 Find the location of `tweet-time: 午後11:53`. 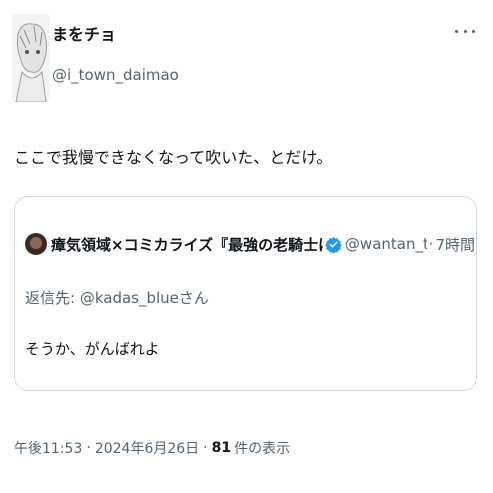

tweet-time: 午後11:53 is located at coordinates (48, 448).